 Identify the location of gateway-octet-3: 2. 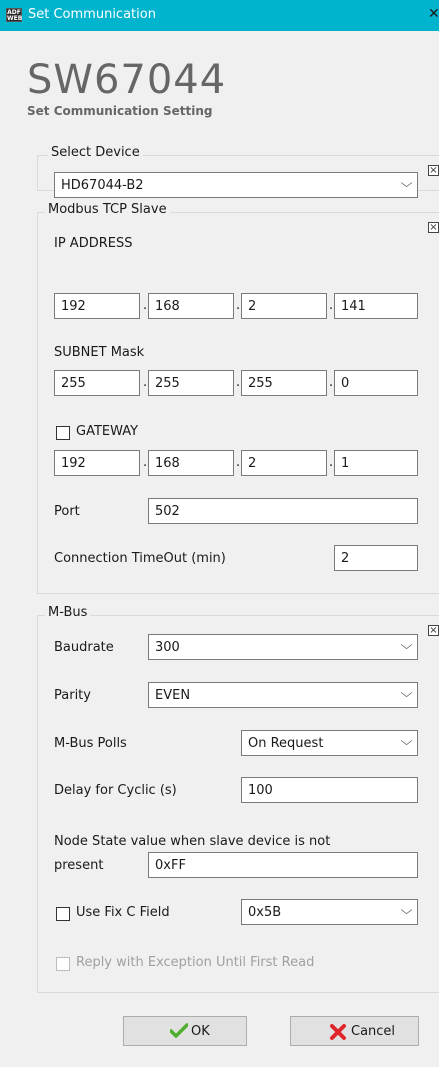
(284, 463).